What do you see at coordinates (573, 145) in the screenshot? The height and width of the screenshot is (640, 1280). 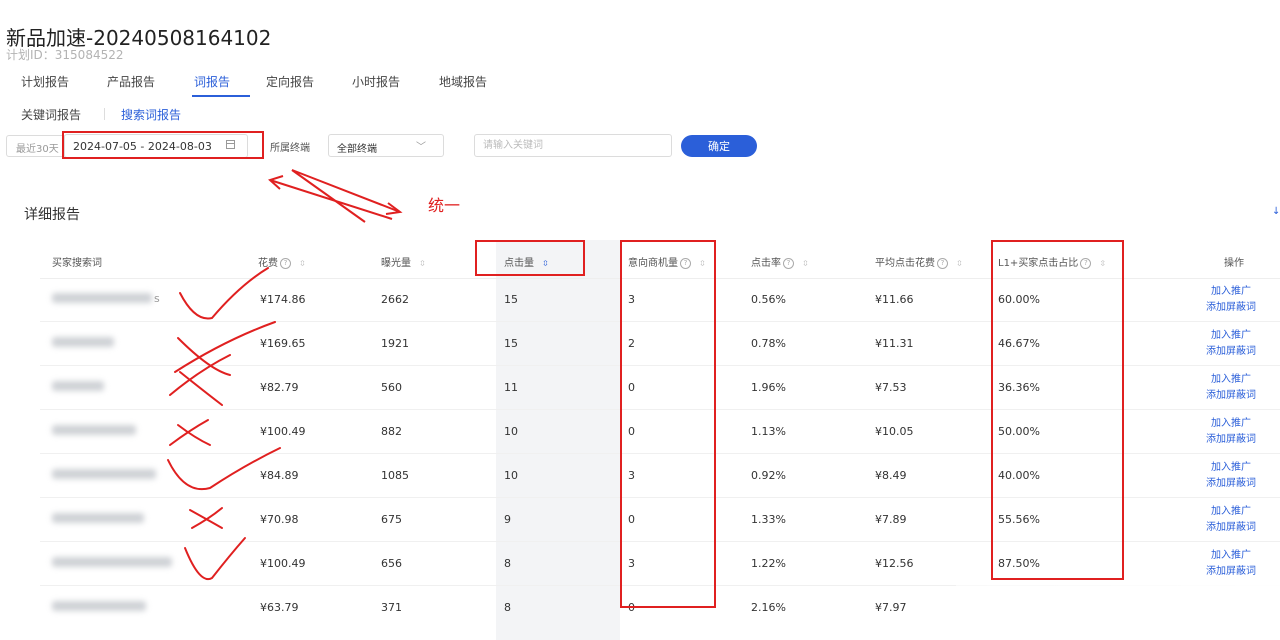 I see `keyword-search-input` at bounding box center [573, 145].